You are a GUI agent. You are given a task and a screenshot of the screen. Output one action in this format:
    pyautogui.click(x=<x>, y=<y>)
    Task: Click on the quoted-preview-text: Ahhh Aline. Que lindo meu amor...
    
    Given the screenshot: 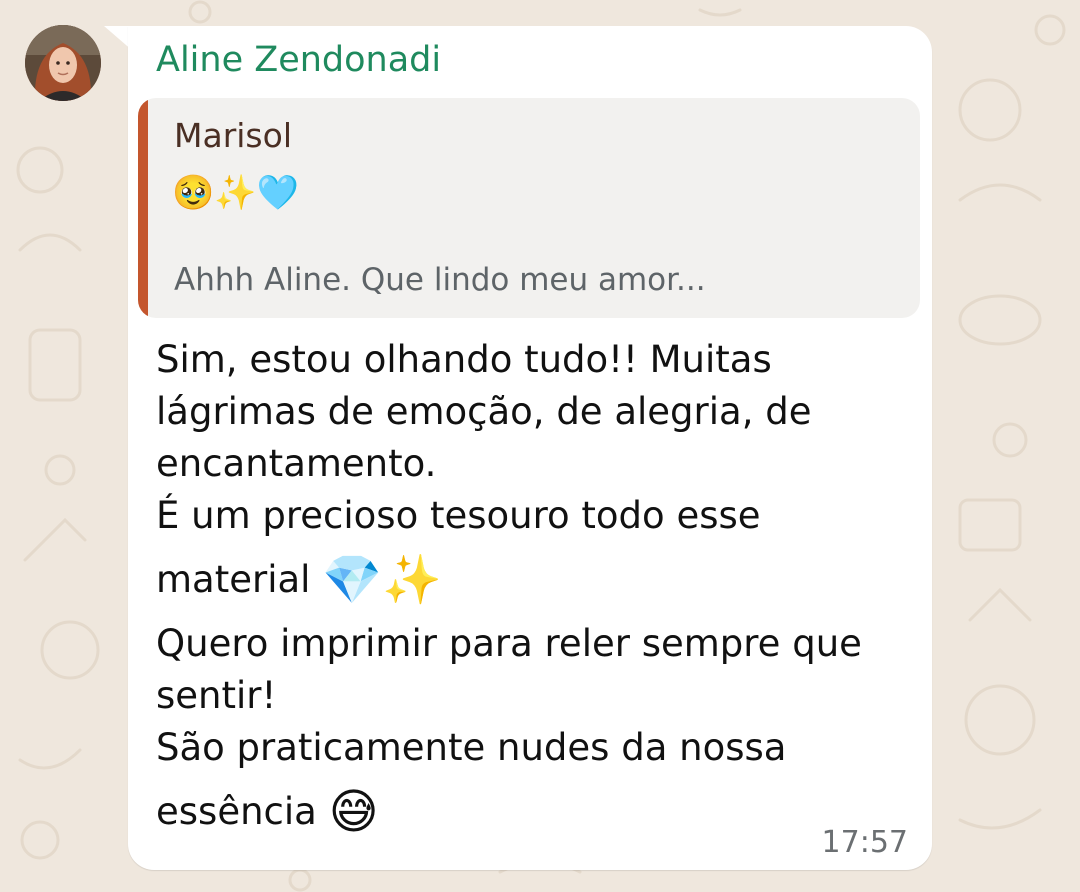 What is the action you would take?
    pyautogui.click(x=440, y=280)
    